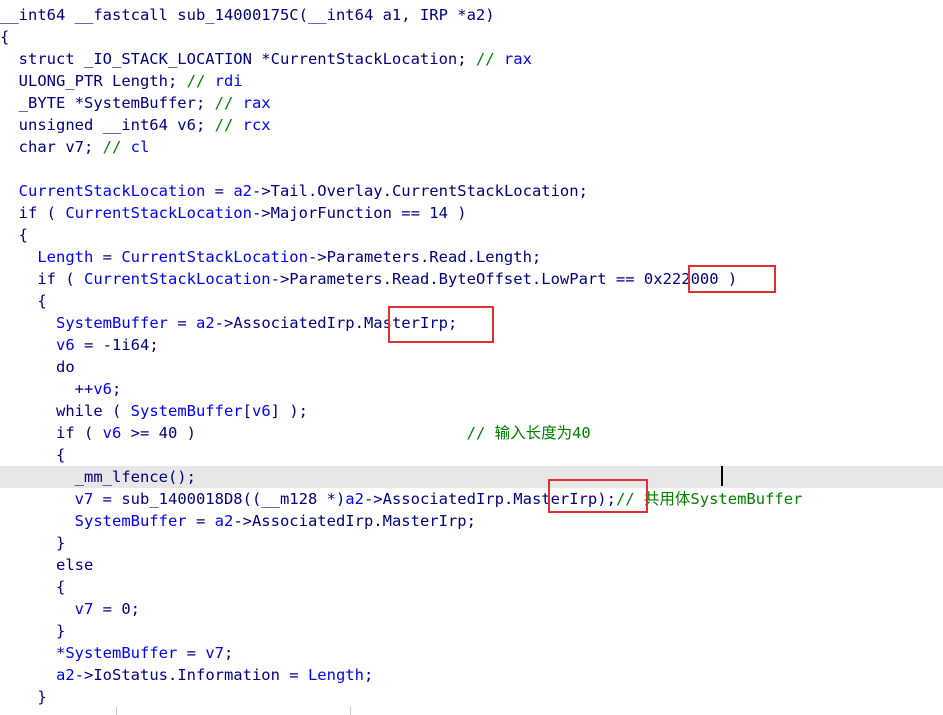  What do you see at coordinates (135, 103) in the screenshot?
I see `var-decl-system-buffer: _BYTE *SystemBuffer; // rax` at bounding box center [135, 103].